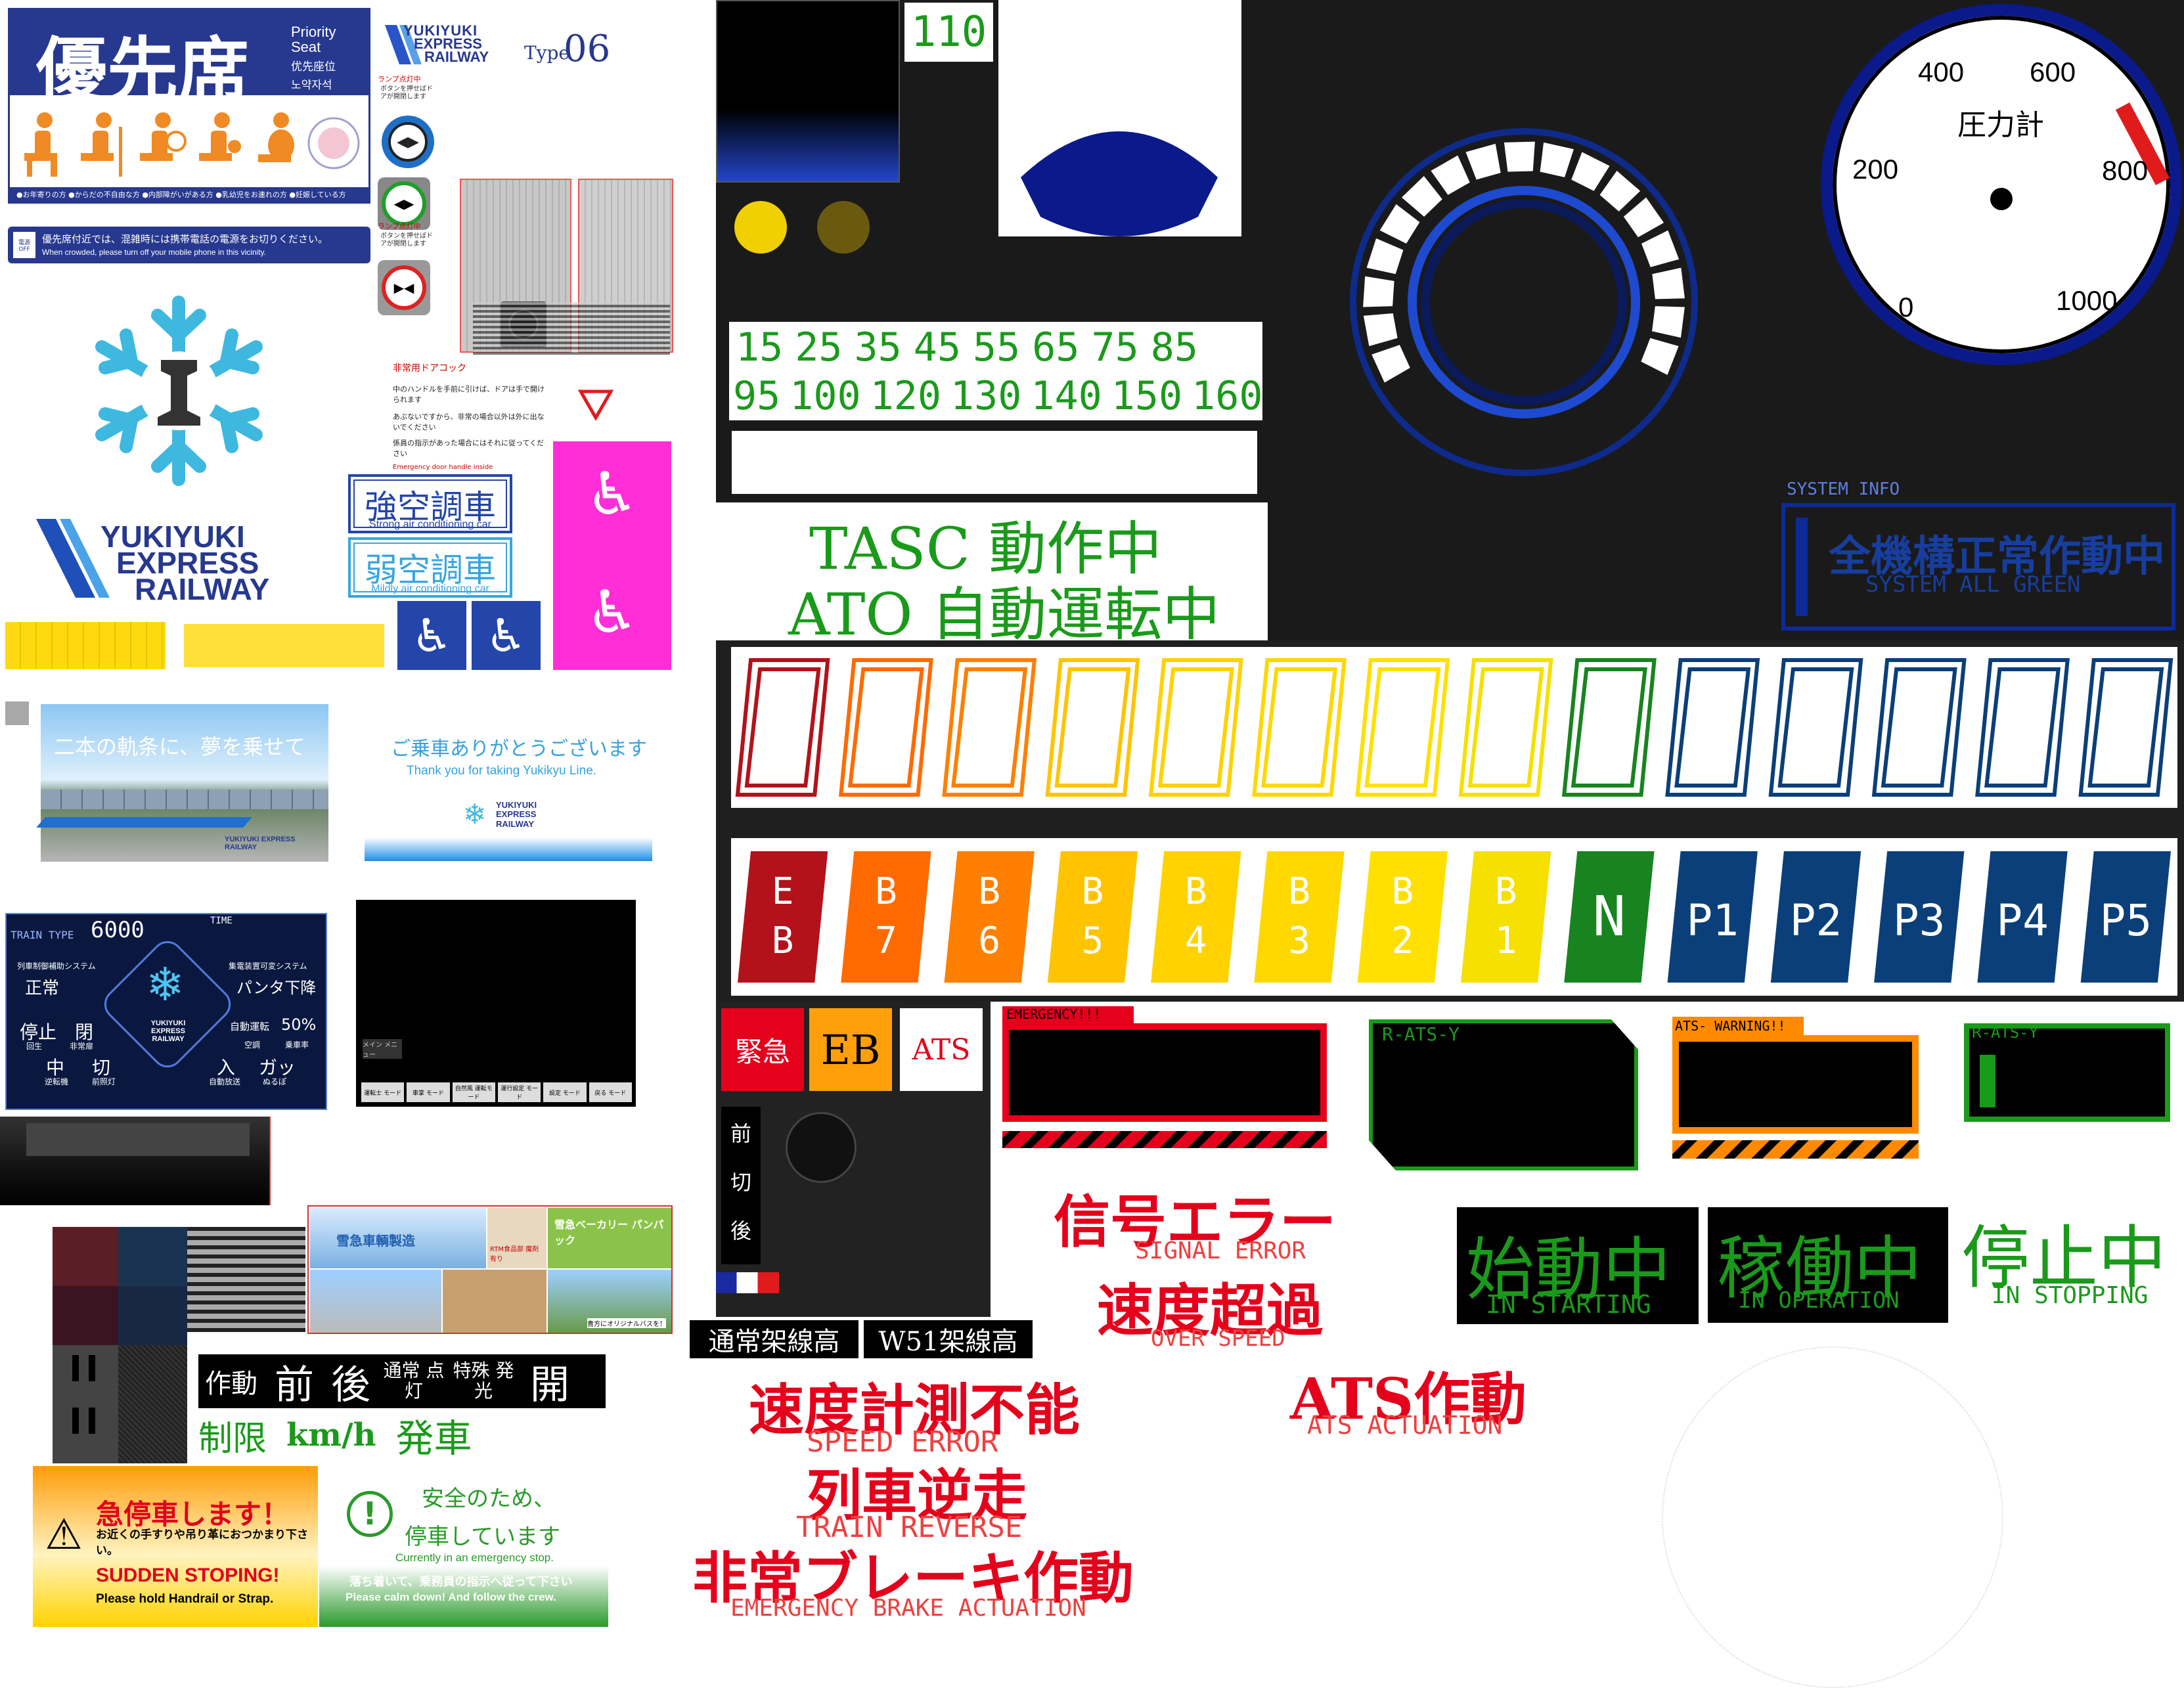 Image resolution: width=2184 pixels, height=1688 pixels. Describe the element at coordinates (414, 1381) in the screenshot. I see `mode-normal-light: 通常 点灯` at that location.